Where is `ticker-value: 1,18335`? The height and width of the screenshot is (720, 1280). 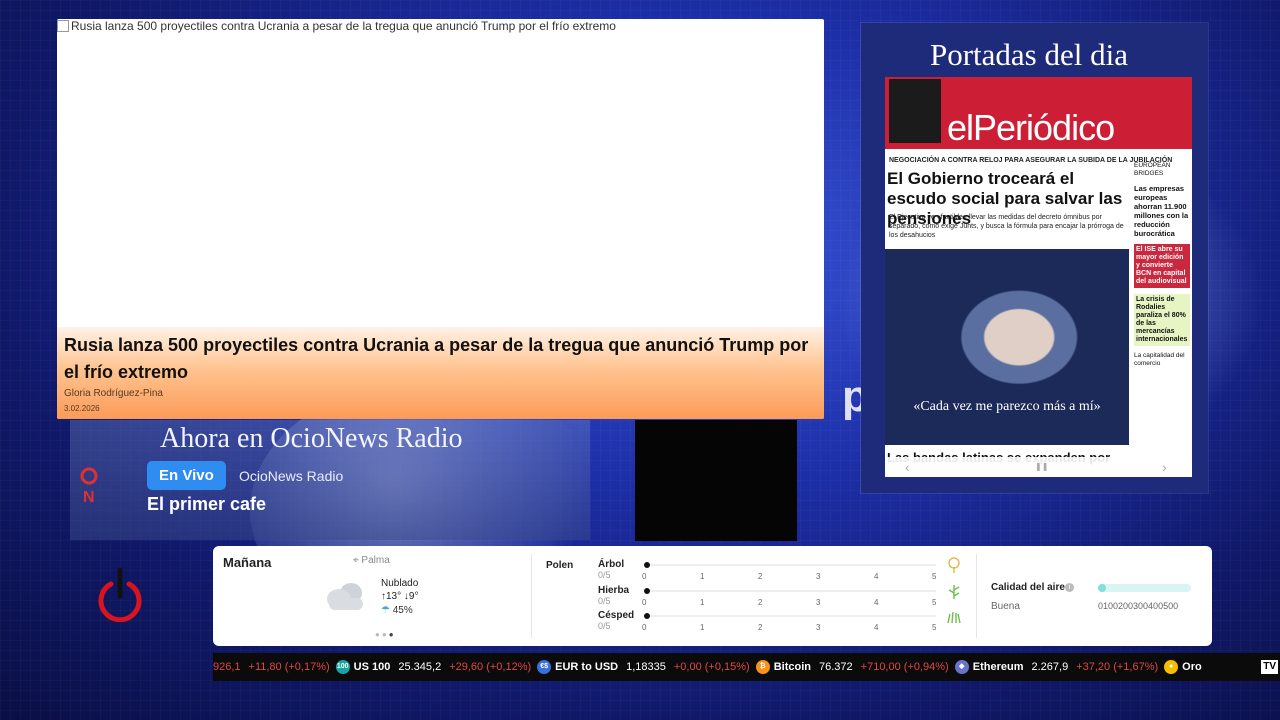 ticker-value: 1,18335 is located at coordinates (646, 667).